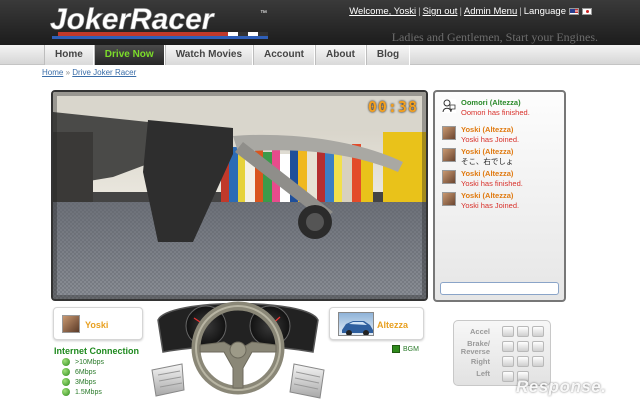  Describe the element at coordinates (96, 351) in the screenshot. I see `internet-connection-title: Internet Connection` at that location.